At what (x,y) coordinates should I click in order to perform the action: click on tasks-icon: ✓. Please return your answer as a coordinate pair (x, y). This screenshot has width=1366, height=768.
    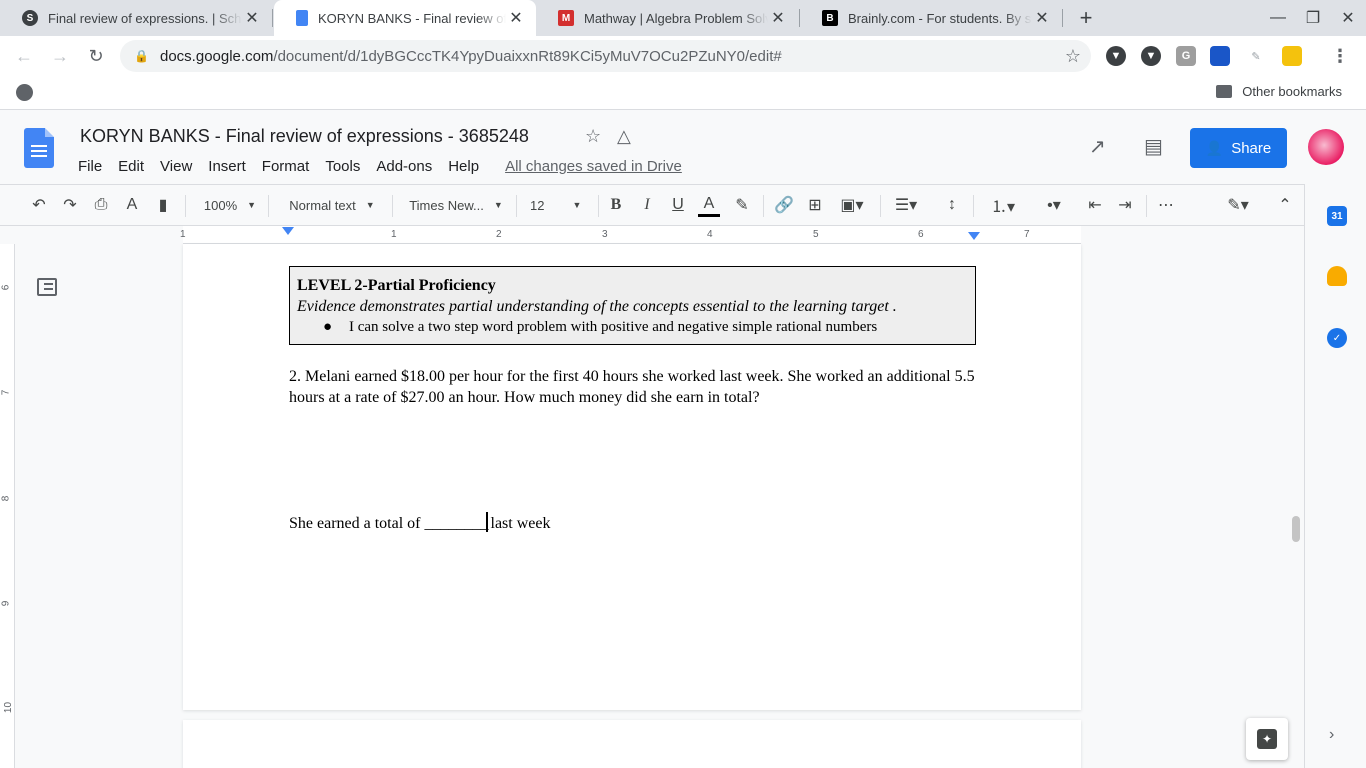
    Looking at the image, I should click on (1337, 338).